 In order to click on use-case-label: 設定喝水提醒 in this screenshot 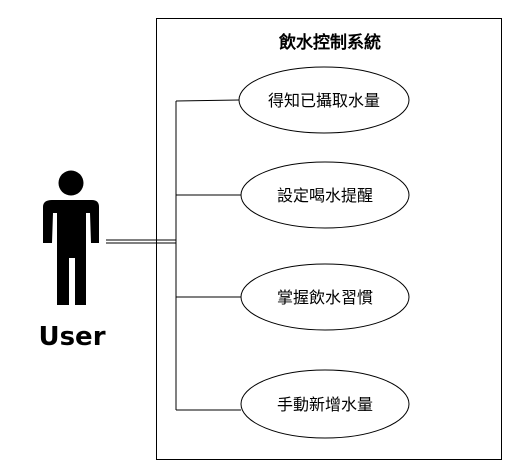, I will do `click(325, 195)`.